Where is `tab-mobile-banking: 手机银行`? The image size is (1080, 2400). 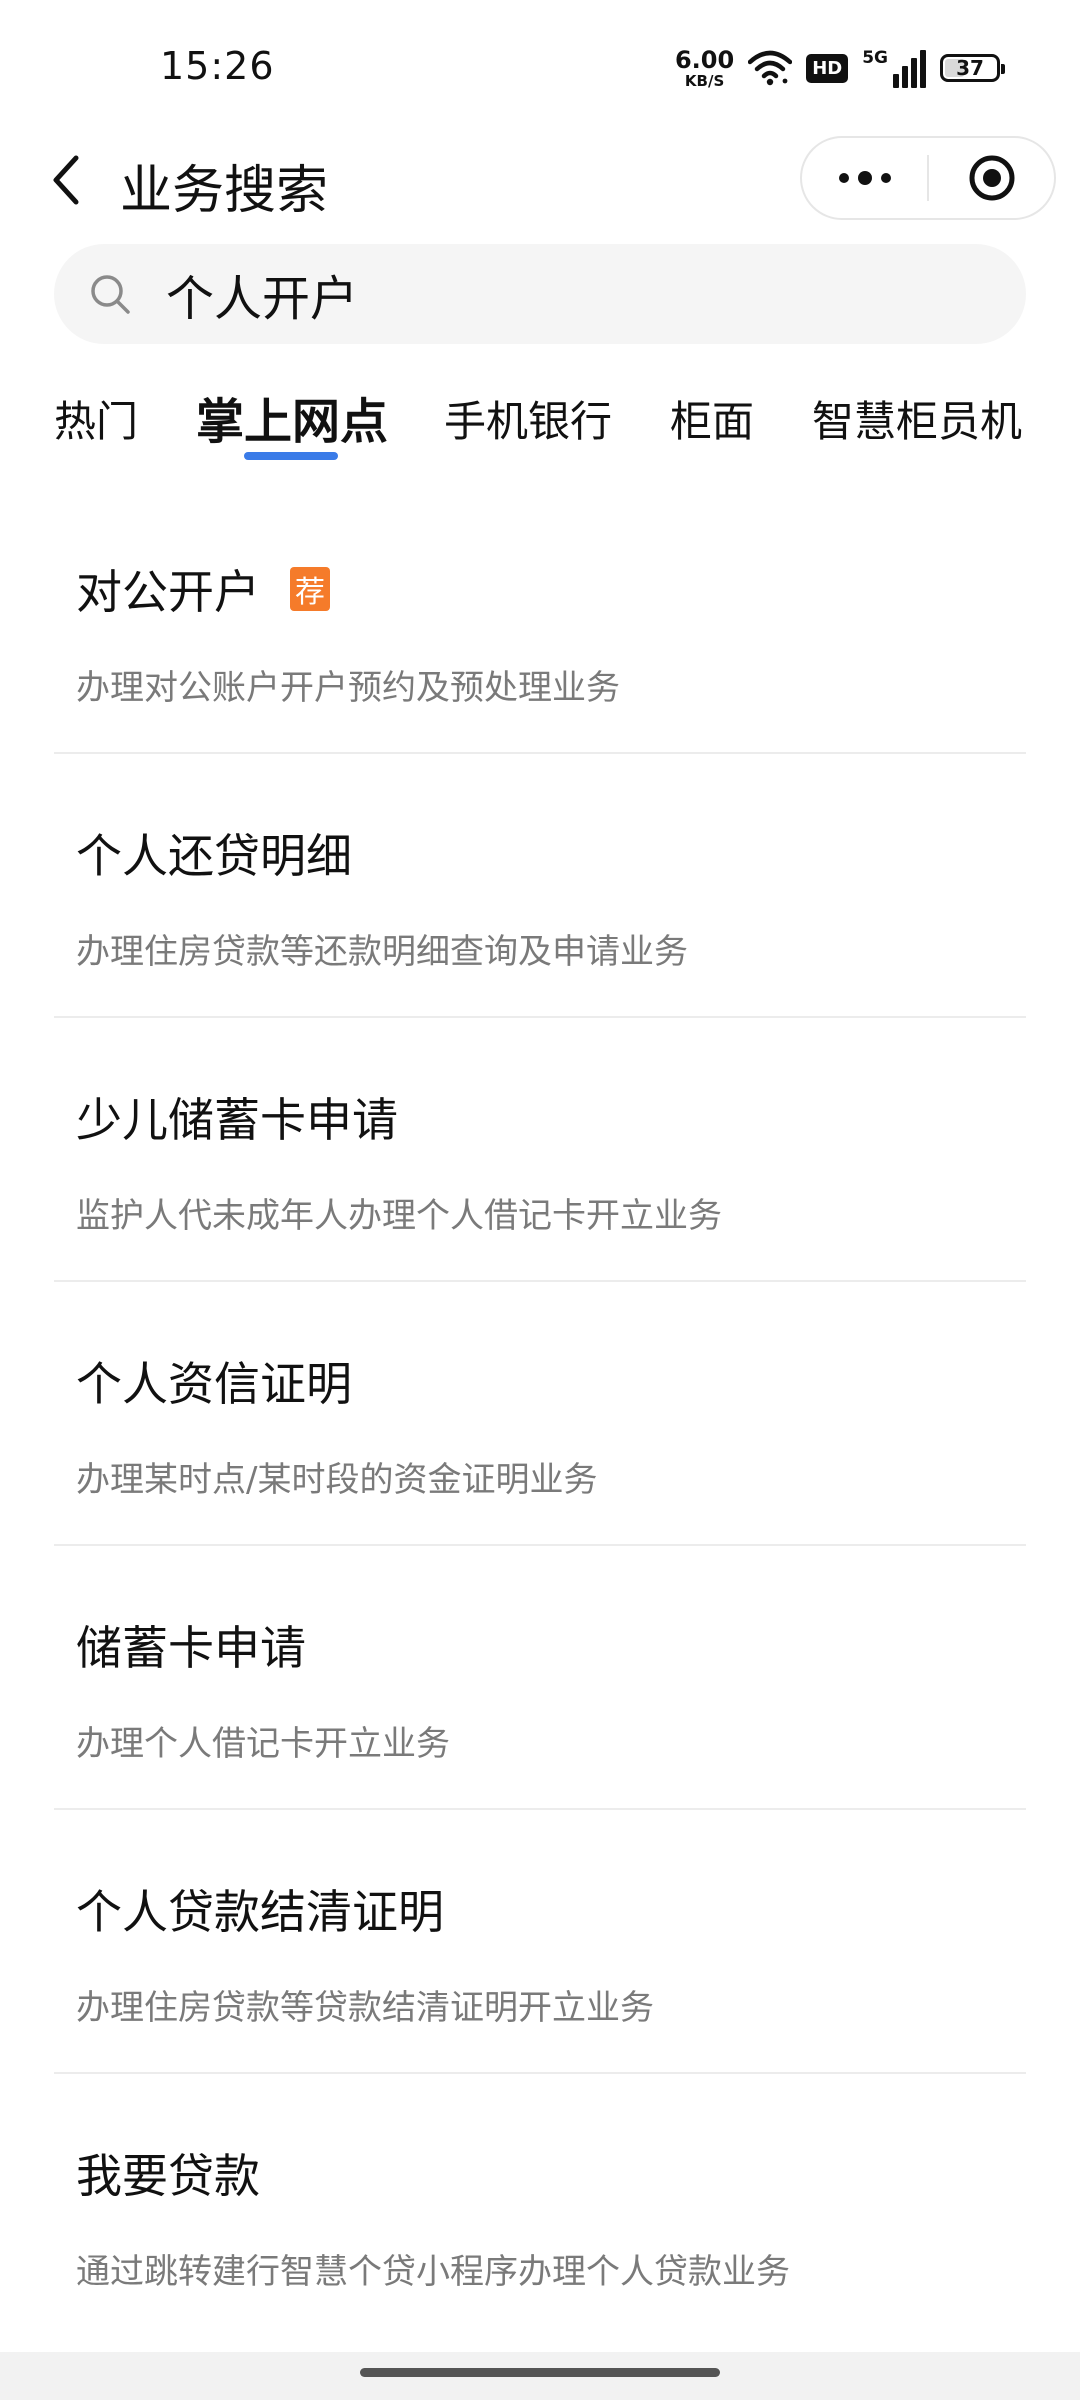
tab-mobile-banking: 手机银行 is located at coordinates (528, 418).